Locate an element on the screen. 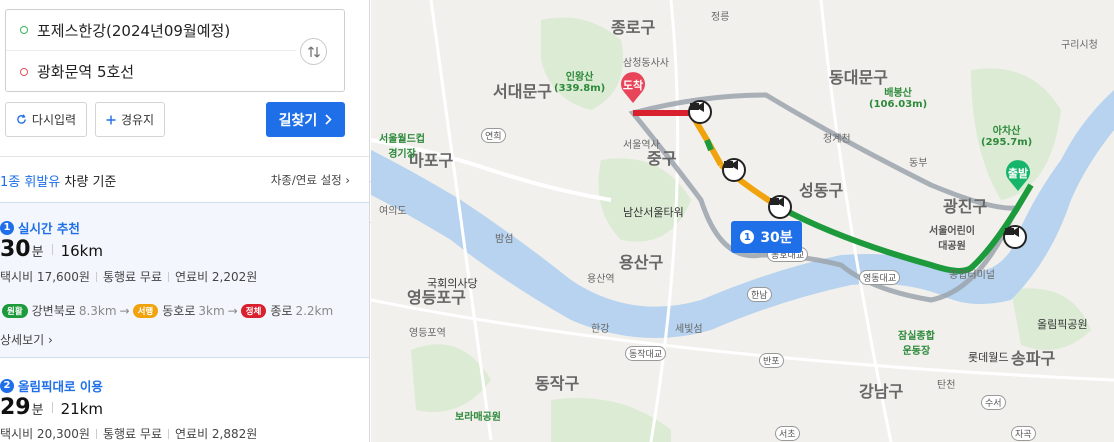  place-label: 아차산 (295.7m) is located at coordinates (1007, 137).